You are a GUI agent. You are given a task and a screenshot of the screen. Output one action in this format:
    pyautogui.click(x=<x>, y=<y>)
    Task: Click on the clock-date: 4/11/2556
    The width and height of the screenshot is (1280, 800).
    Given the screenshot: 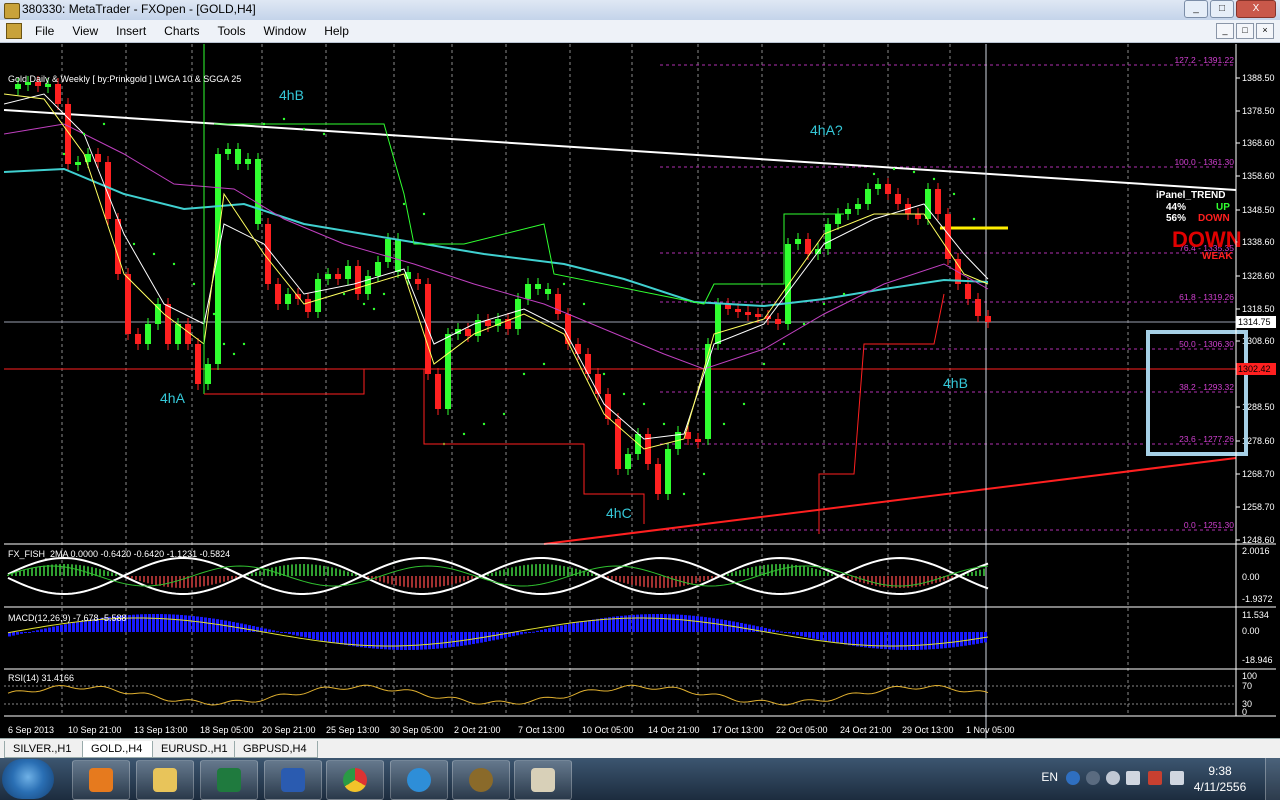 What is the action you would take?
    pyautogui.click(x=1220, y=787)
    